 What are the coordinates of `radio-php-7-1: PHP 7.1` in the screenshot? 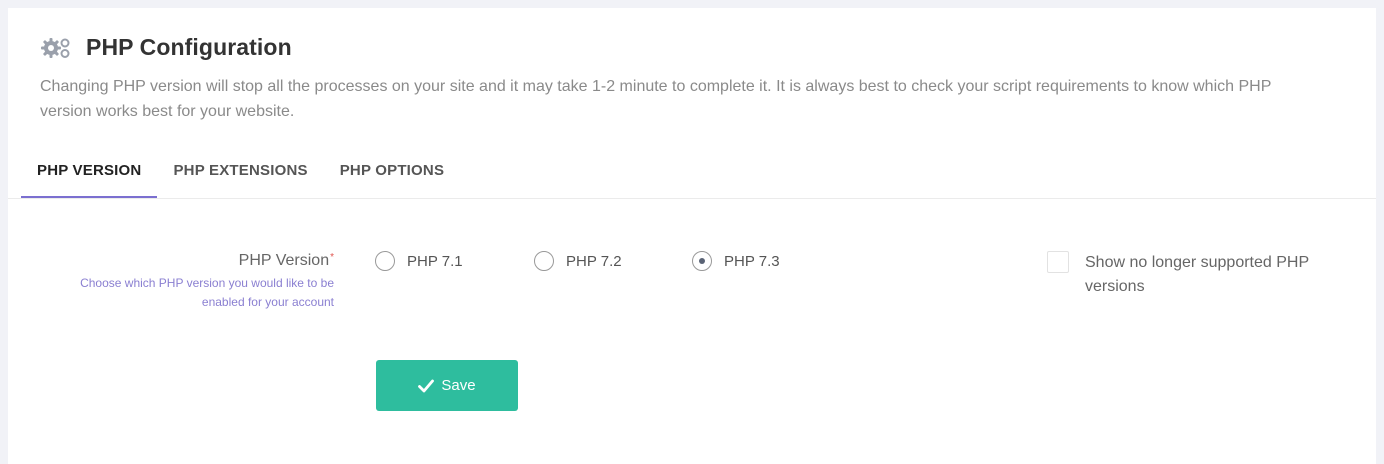 It's located at (419, 261).